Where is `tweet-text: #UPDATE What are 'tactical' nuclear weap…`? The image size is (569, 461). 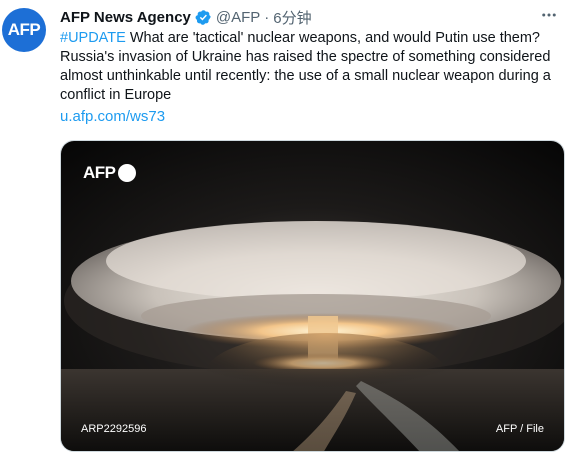 tweet-text: #UPDATE What are 'tactical' nuclear weap… is located at coordinates (312, 67).